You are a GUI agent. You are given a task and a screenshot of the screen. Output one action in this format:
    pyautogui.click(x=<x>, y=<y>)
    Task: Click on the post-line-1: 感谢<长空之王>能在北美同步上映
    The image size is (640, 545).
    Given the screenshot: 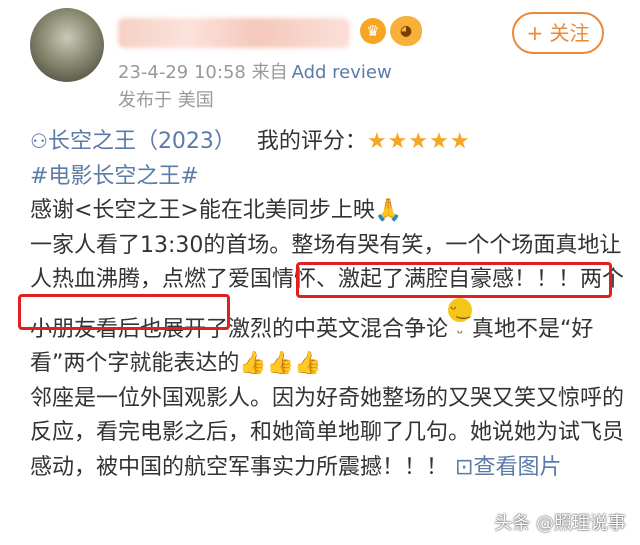 What is the action you would take?
    pyautogui.click(x=202, y=210)
    